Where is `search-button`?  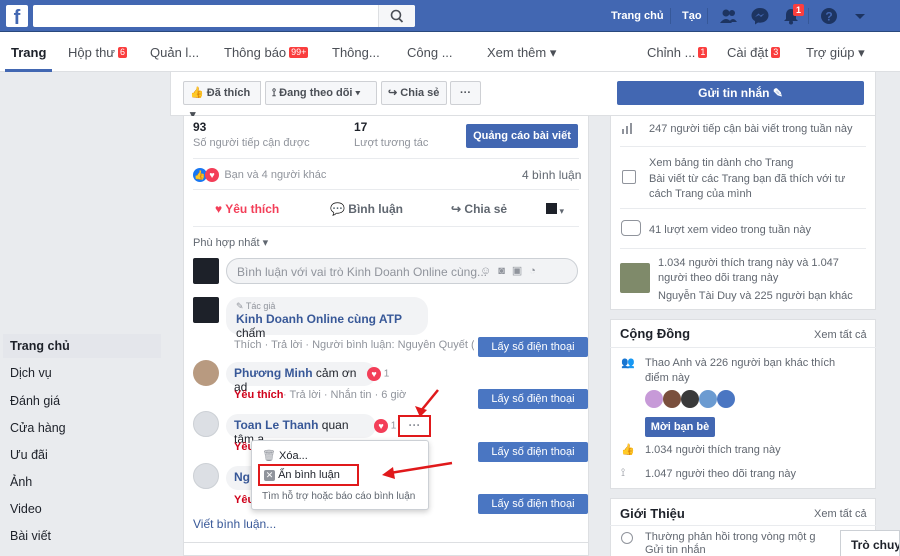
search-button is located at coordinates (396, 16).